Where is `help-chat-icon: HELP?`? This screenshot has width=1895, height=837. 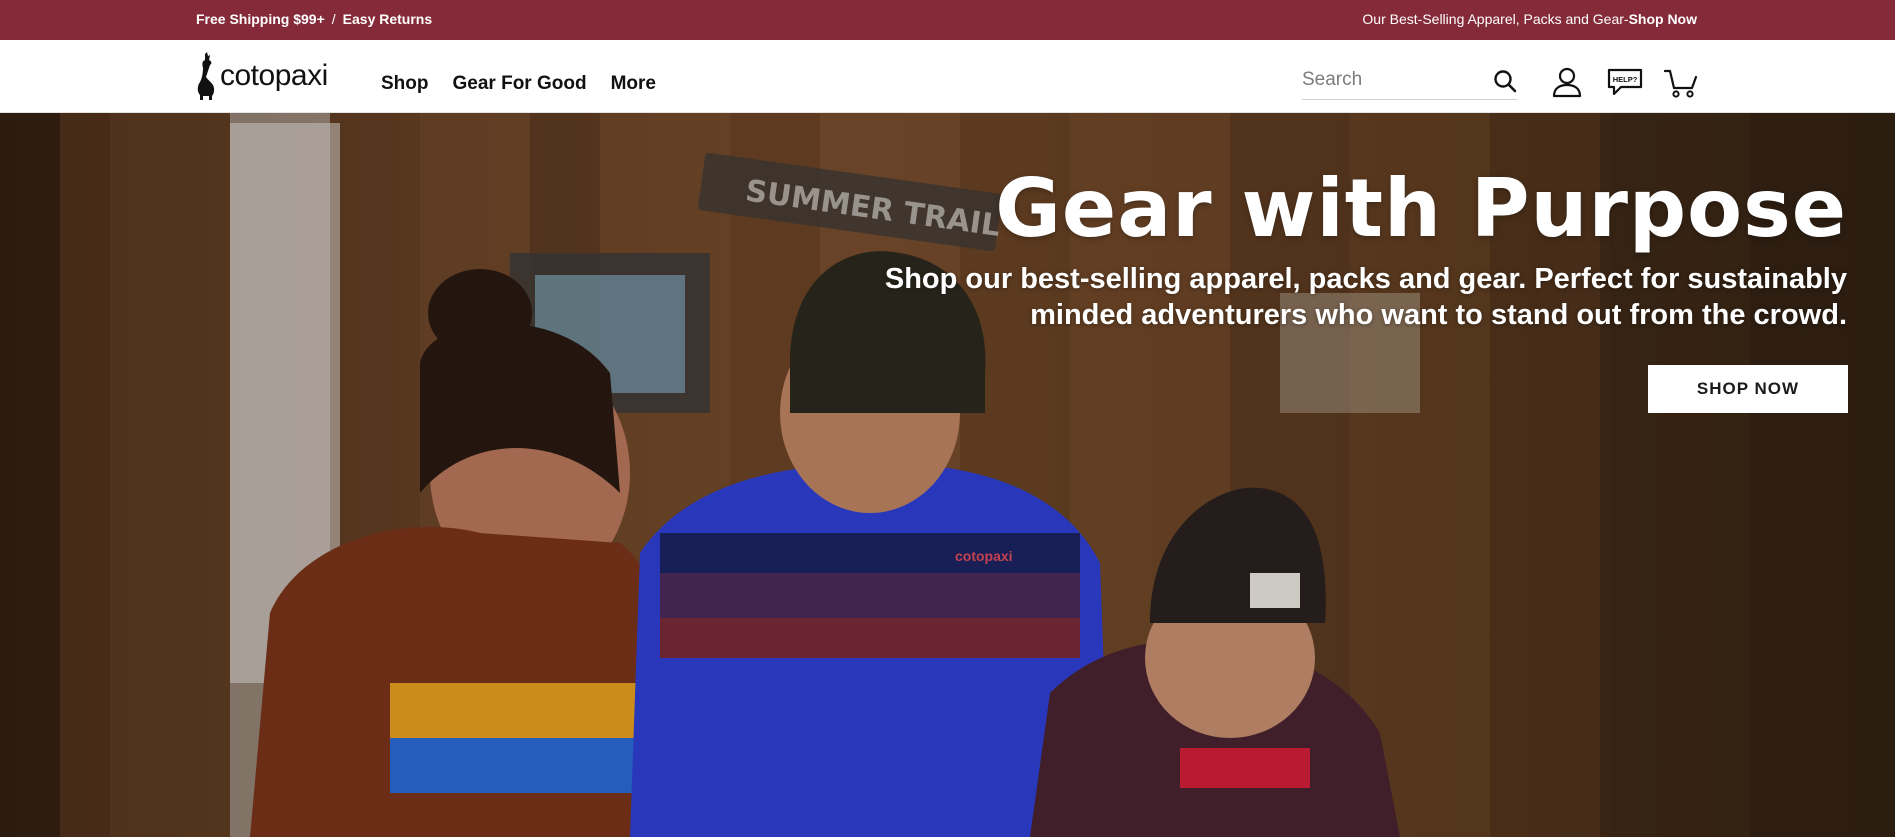
help-chat-icon: HELP? is located at coordinates (1625, 84).